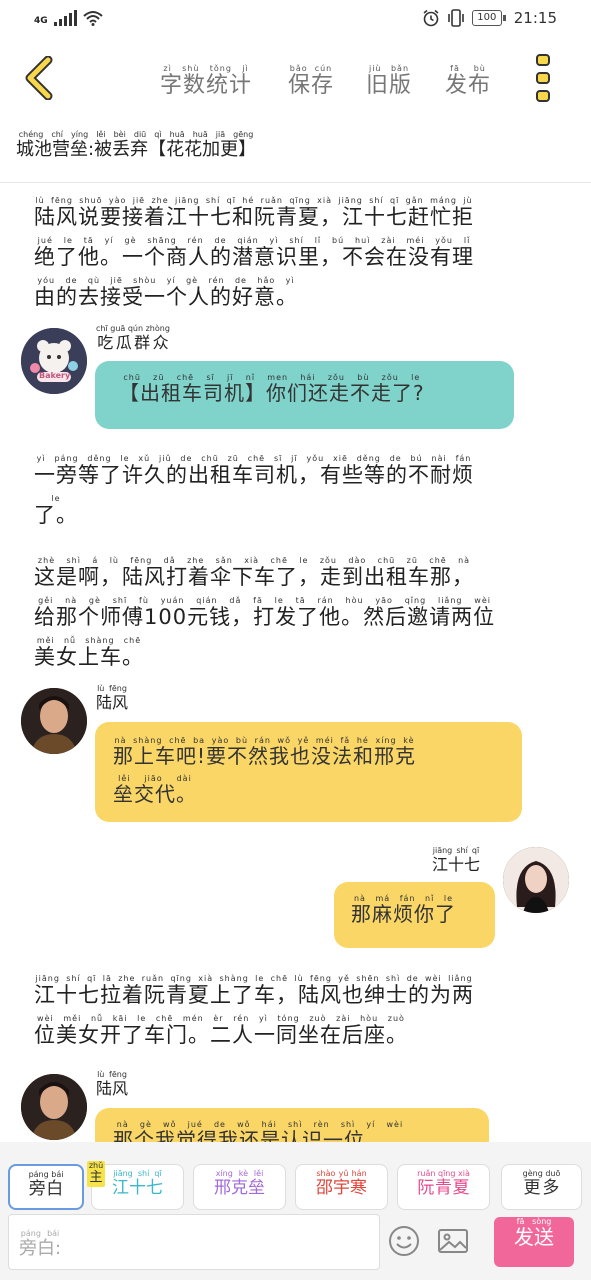 The height and width of the screenshot is (1280, 591). I want to click on status-right: 100 21:15, so click(489, 18).